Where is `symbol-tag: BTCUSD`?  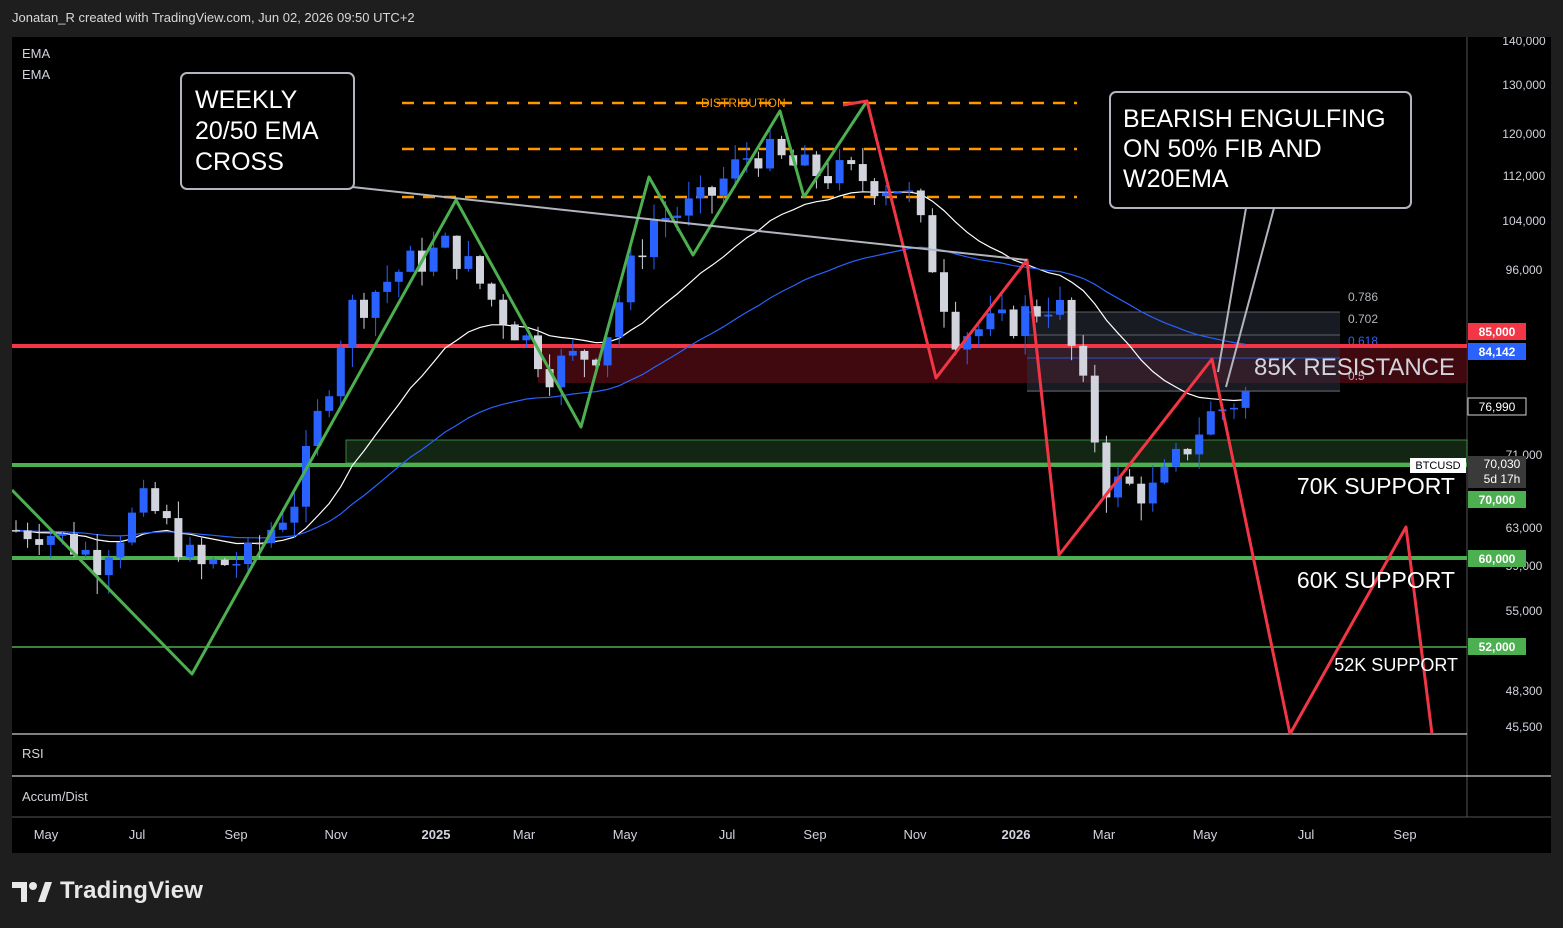 symbol-tag: BTCUSD is located at coordinates (1437, 466).